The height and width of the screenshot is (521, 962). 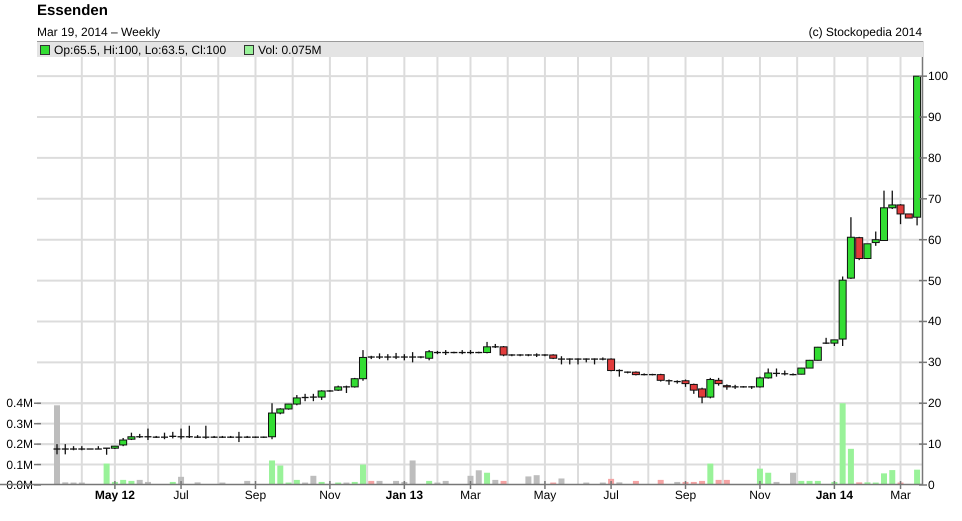 I want to click on copyright-text: (c) Stockopedia 2014, so click(x=865, y=32).